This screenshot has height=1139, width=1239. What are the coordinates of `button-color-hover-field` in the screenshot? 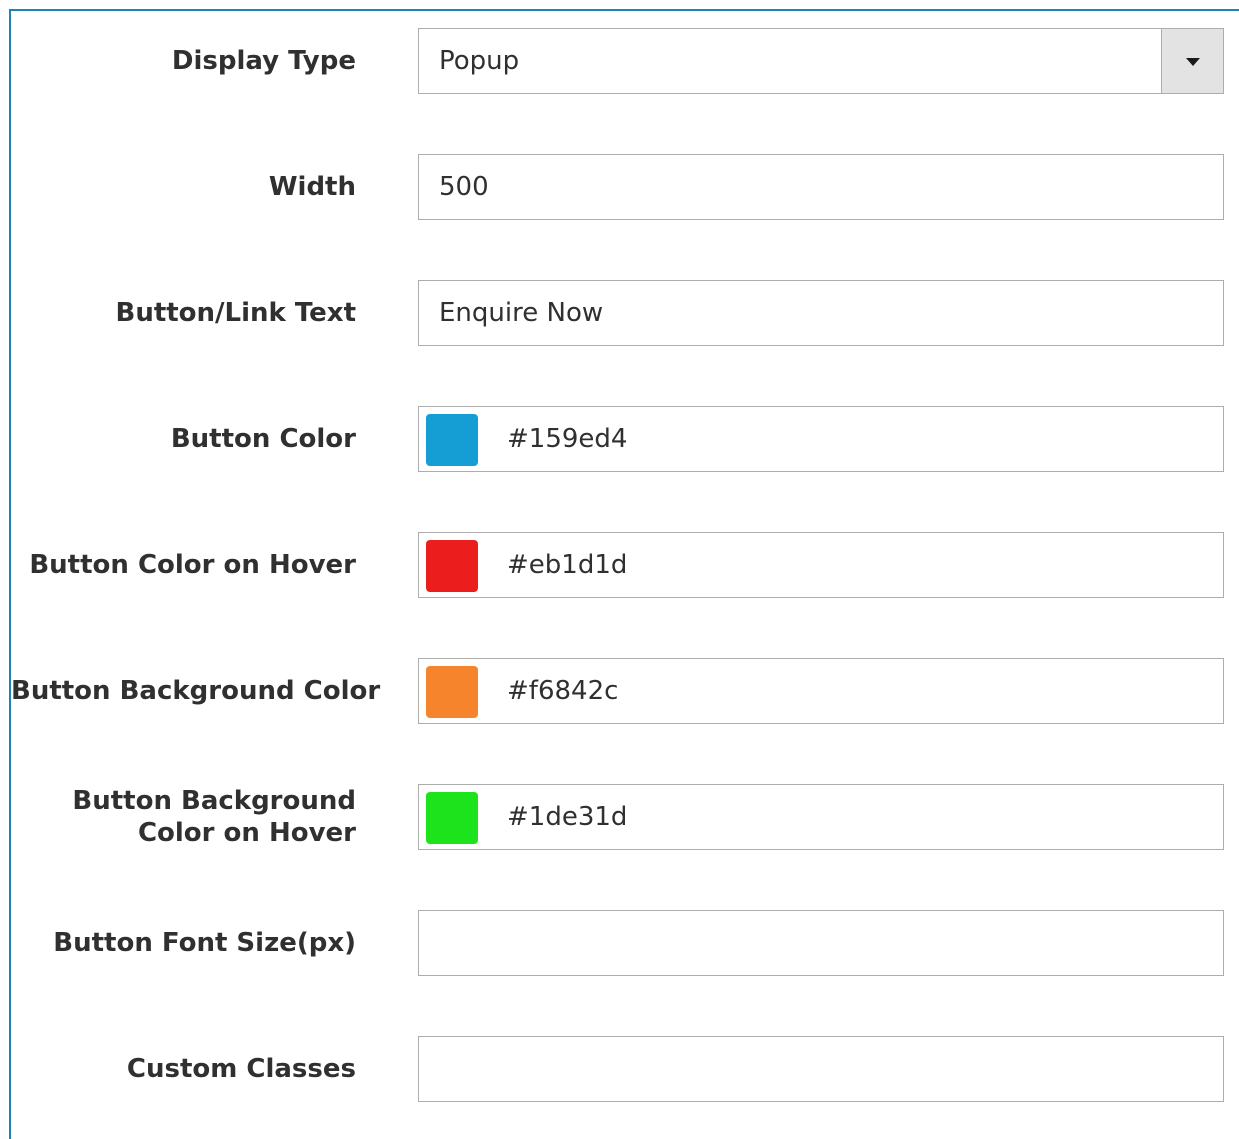 It's located at (821, 565).